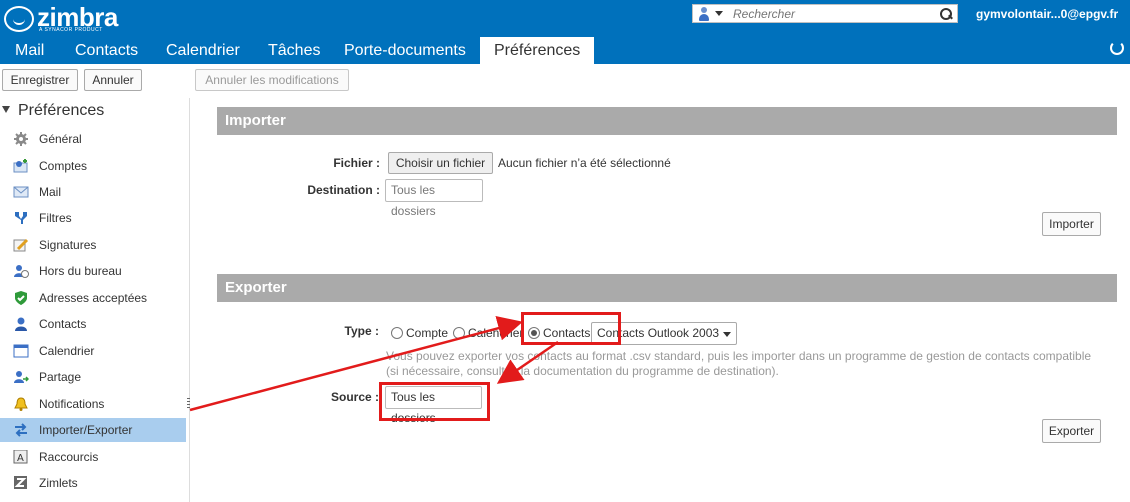 The height and width of the screenshot is (502, 1130). I want to click on out-of-office-icon, so click(21, 271).